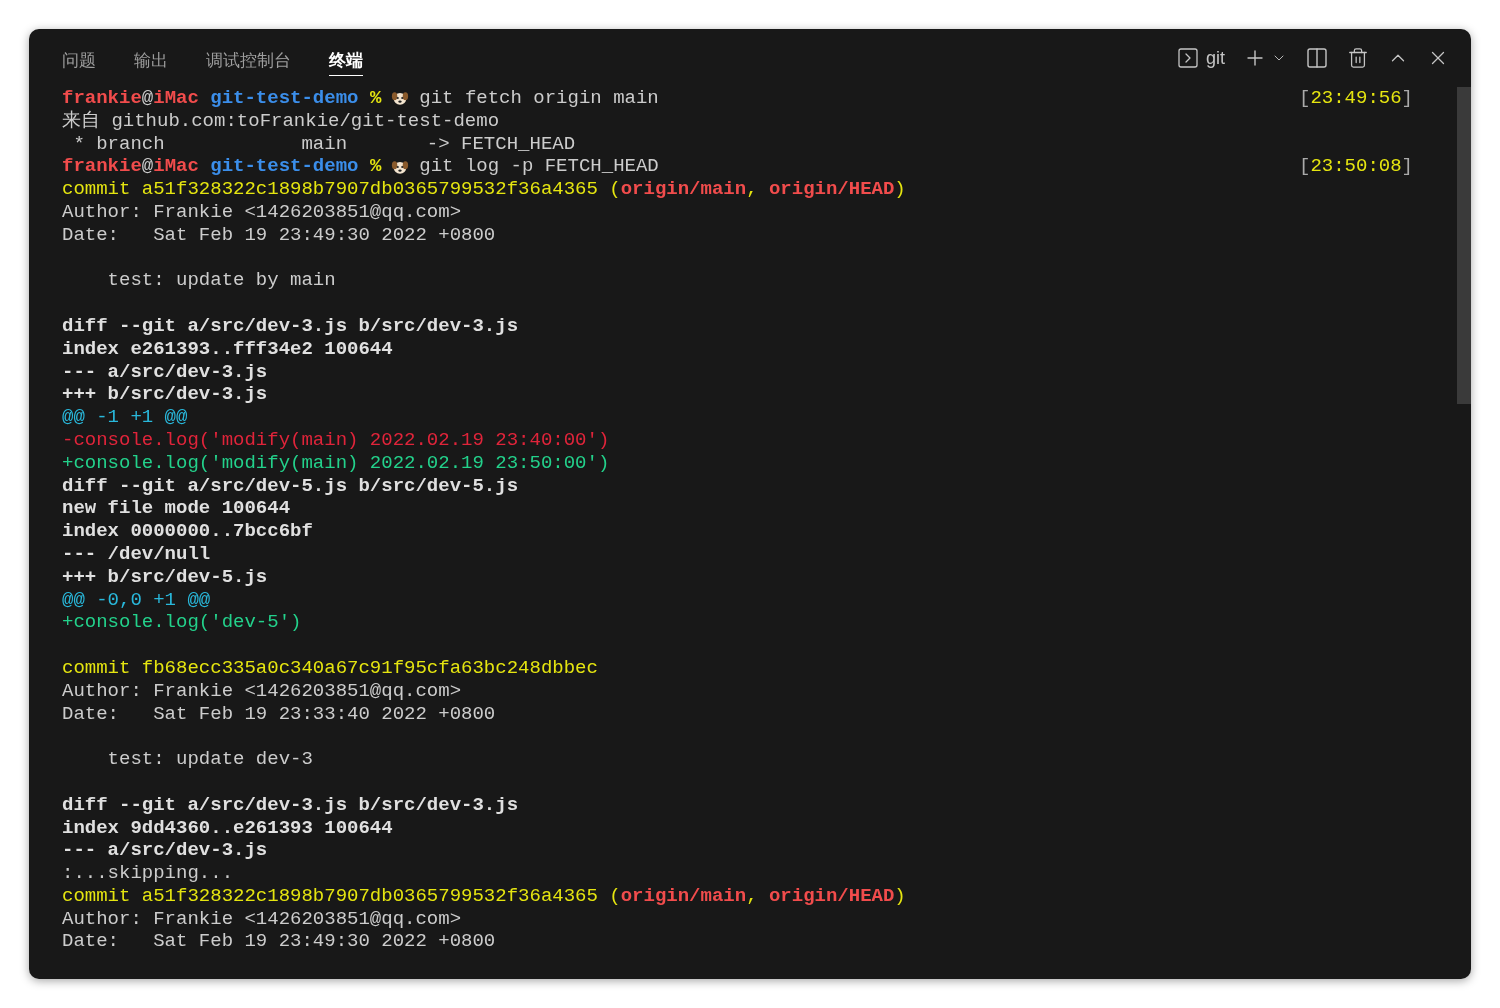  Describe the element at coordinates (330, 668) in the screenshot. I see `terminal-line: commit fb68ecc335a0c340a67c91f95cfa63bc248dbbec` at that location.